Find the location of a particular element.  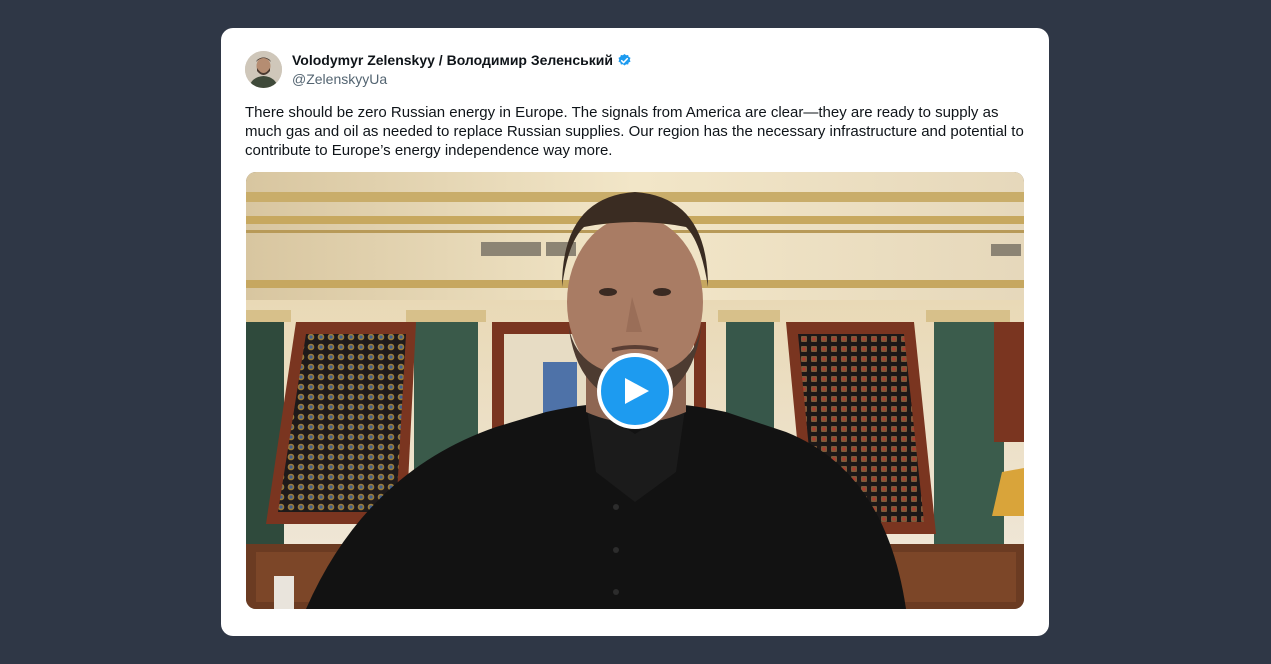

play-icon is located at coordinates (637, 391).